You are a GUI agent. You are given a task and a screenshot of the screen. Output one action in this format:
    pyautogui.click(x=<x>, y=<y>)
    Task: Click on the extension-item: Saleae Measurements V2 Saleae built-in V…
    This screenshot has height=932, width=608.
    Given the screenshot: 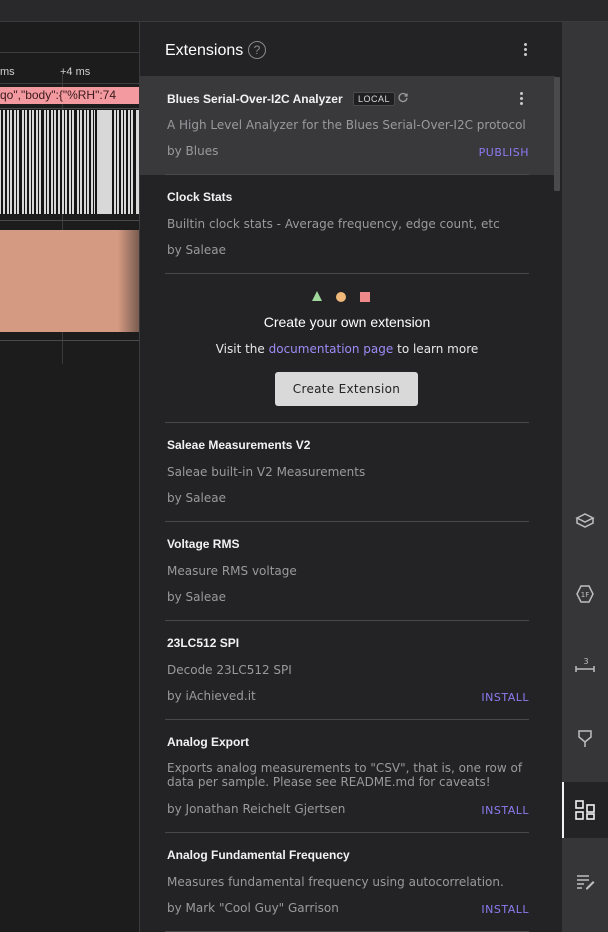 What is the action you would take?
    pyautogui.click(x=347, y=472)
    